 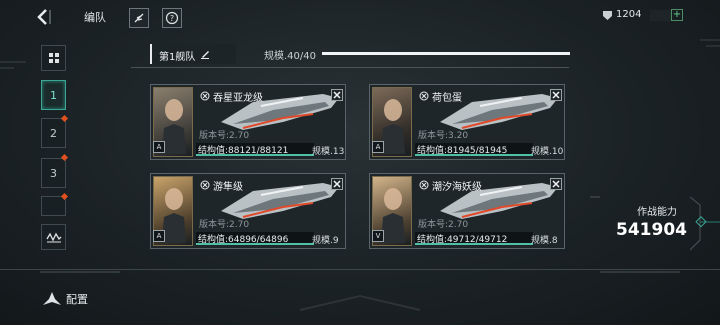 I want to click on resource-counter: 1204 +, so click(x=642, y=16).